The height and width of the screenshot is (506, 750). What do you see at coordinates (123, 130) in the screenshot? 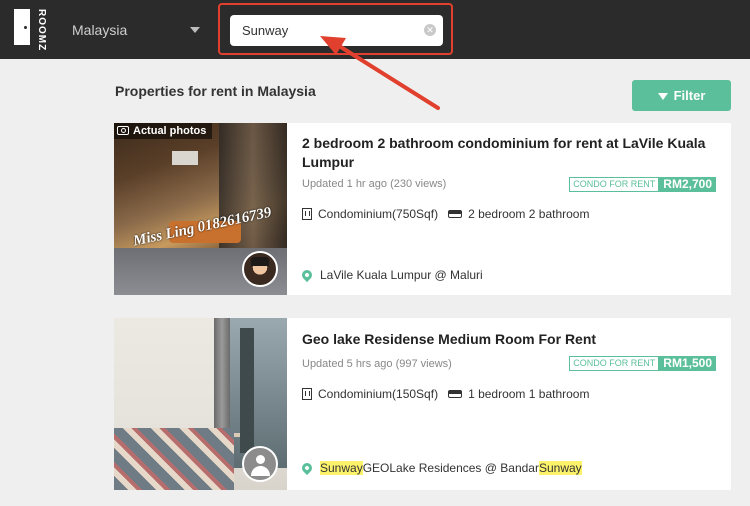
I see `camera-icon` at bounding box center [123, 130].